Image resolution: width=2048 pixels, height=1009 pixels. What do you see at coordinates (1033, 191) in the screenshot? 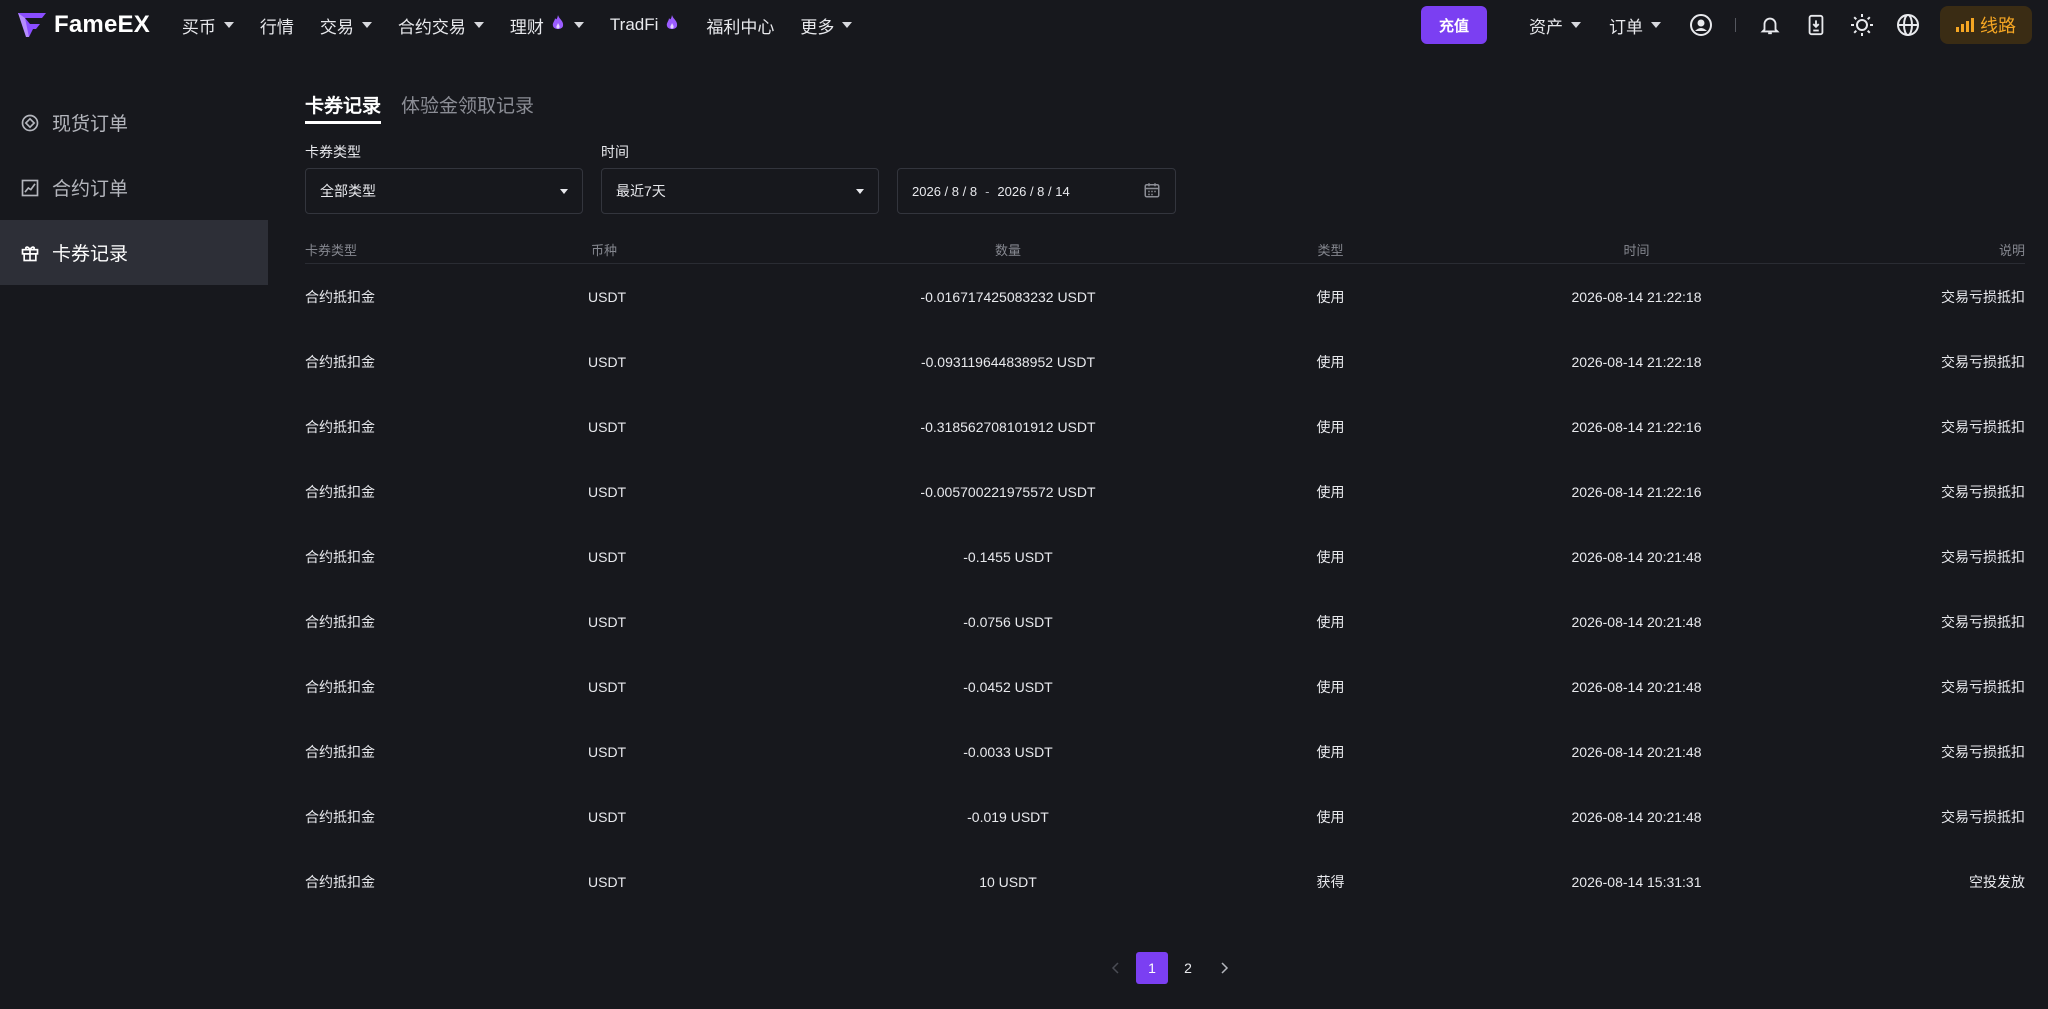
I see `date-end: 2026 / 8 / 14` at bounding box center [1033, 191].